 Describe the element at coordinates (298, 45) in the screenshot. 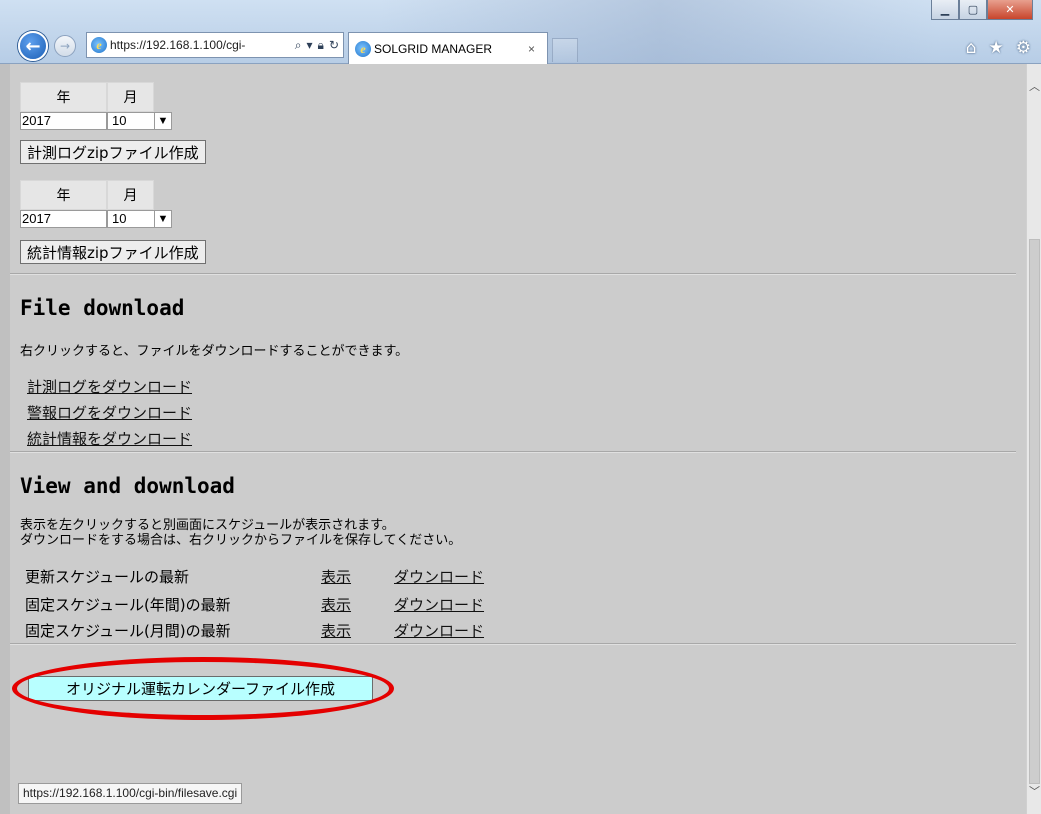

I see `search-icon: ⌕` at that location.